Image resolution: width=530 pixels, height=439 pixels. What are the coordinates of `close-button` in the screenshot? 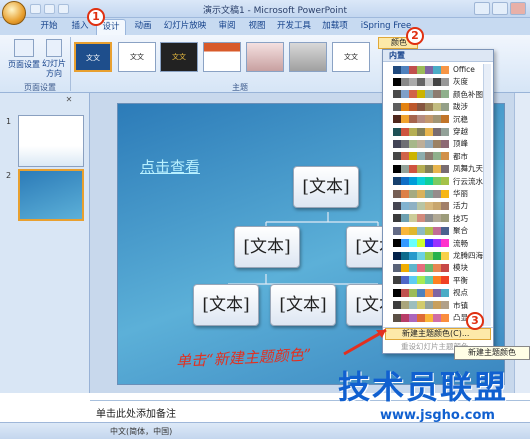 It's located at (518, 8).